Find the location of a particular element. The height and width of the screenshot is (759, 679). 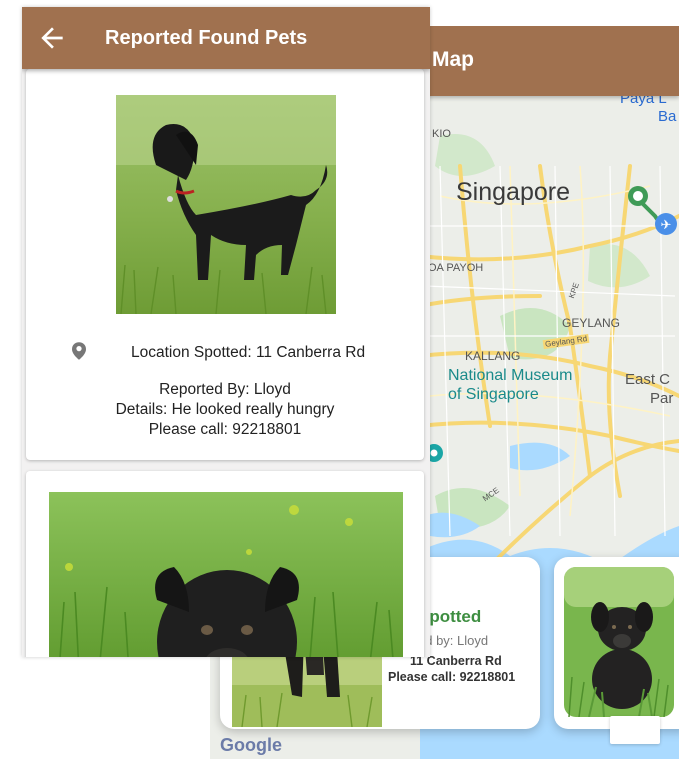

pet-reported-by: Reported By: Lloyd is located at coordinates (225, 389).